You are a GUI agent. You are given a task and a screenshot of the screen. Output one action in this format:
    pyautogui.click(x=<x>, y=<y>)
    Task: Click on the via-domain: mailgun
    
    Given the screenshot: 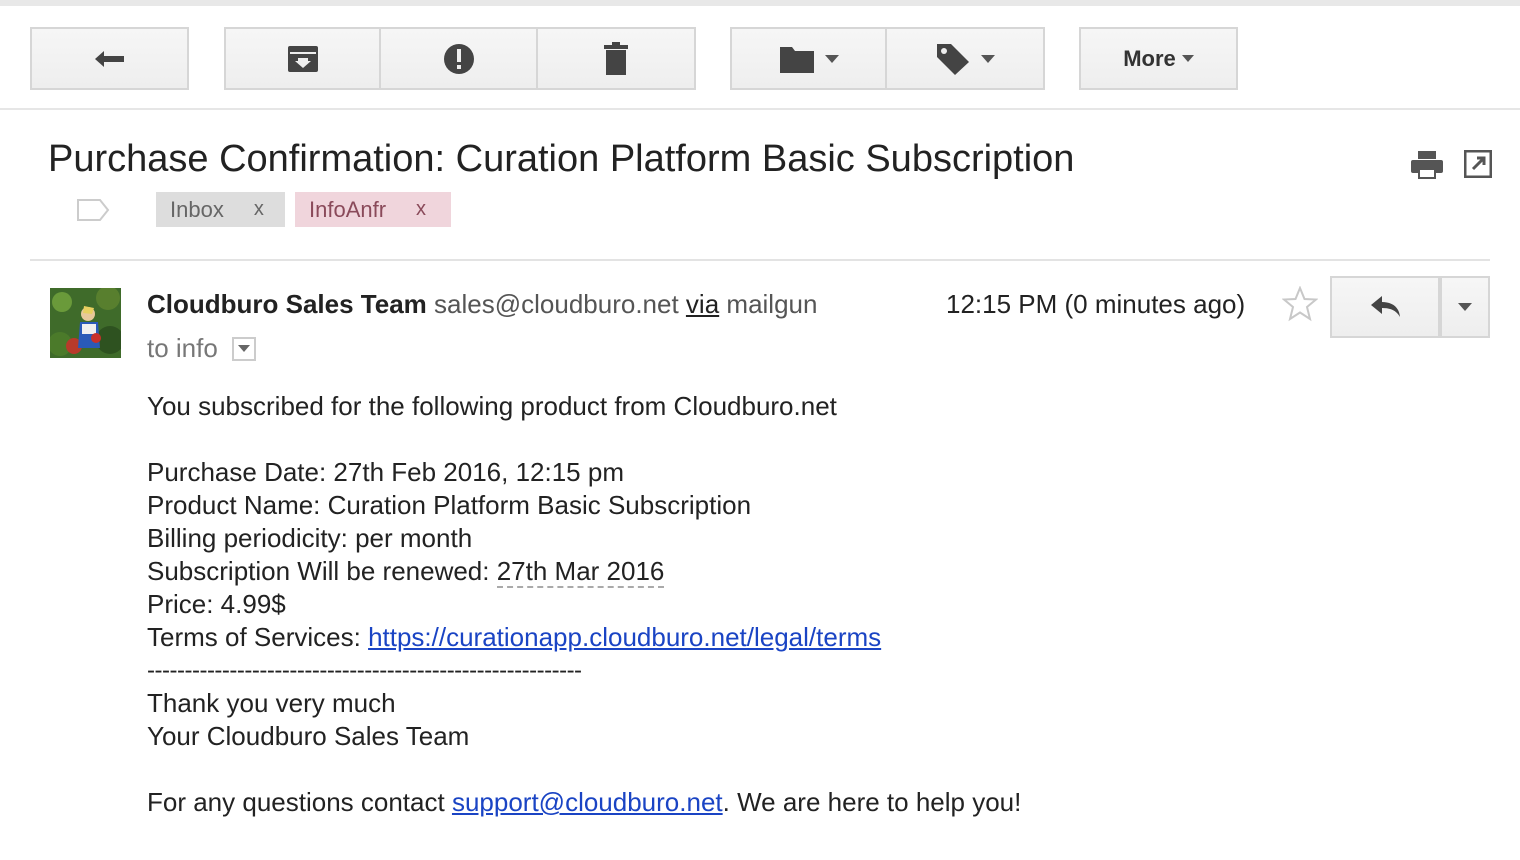 What is the action you would take?
    pyautogui.click(x=772, y=304)
    